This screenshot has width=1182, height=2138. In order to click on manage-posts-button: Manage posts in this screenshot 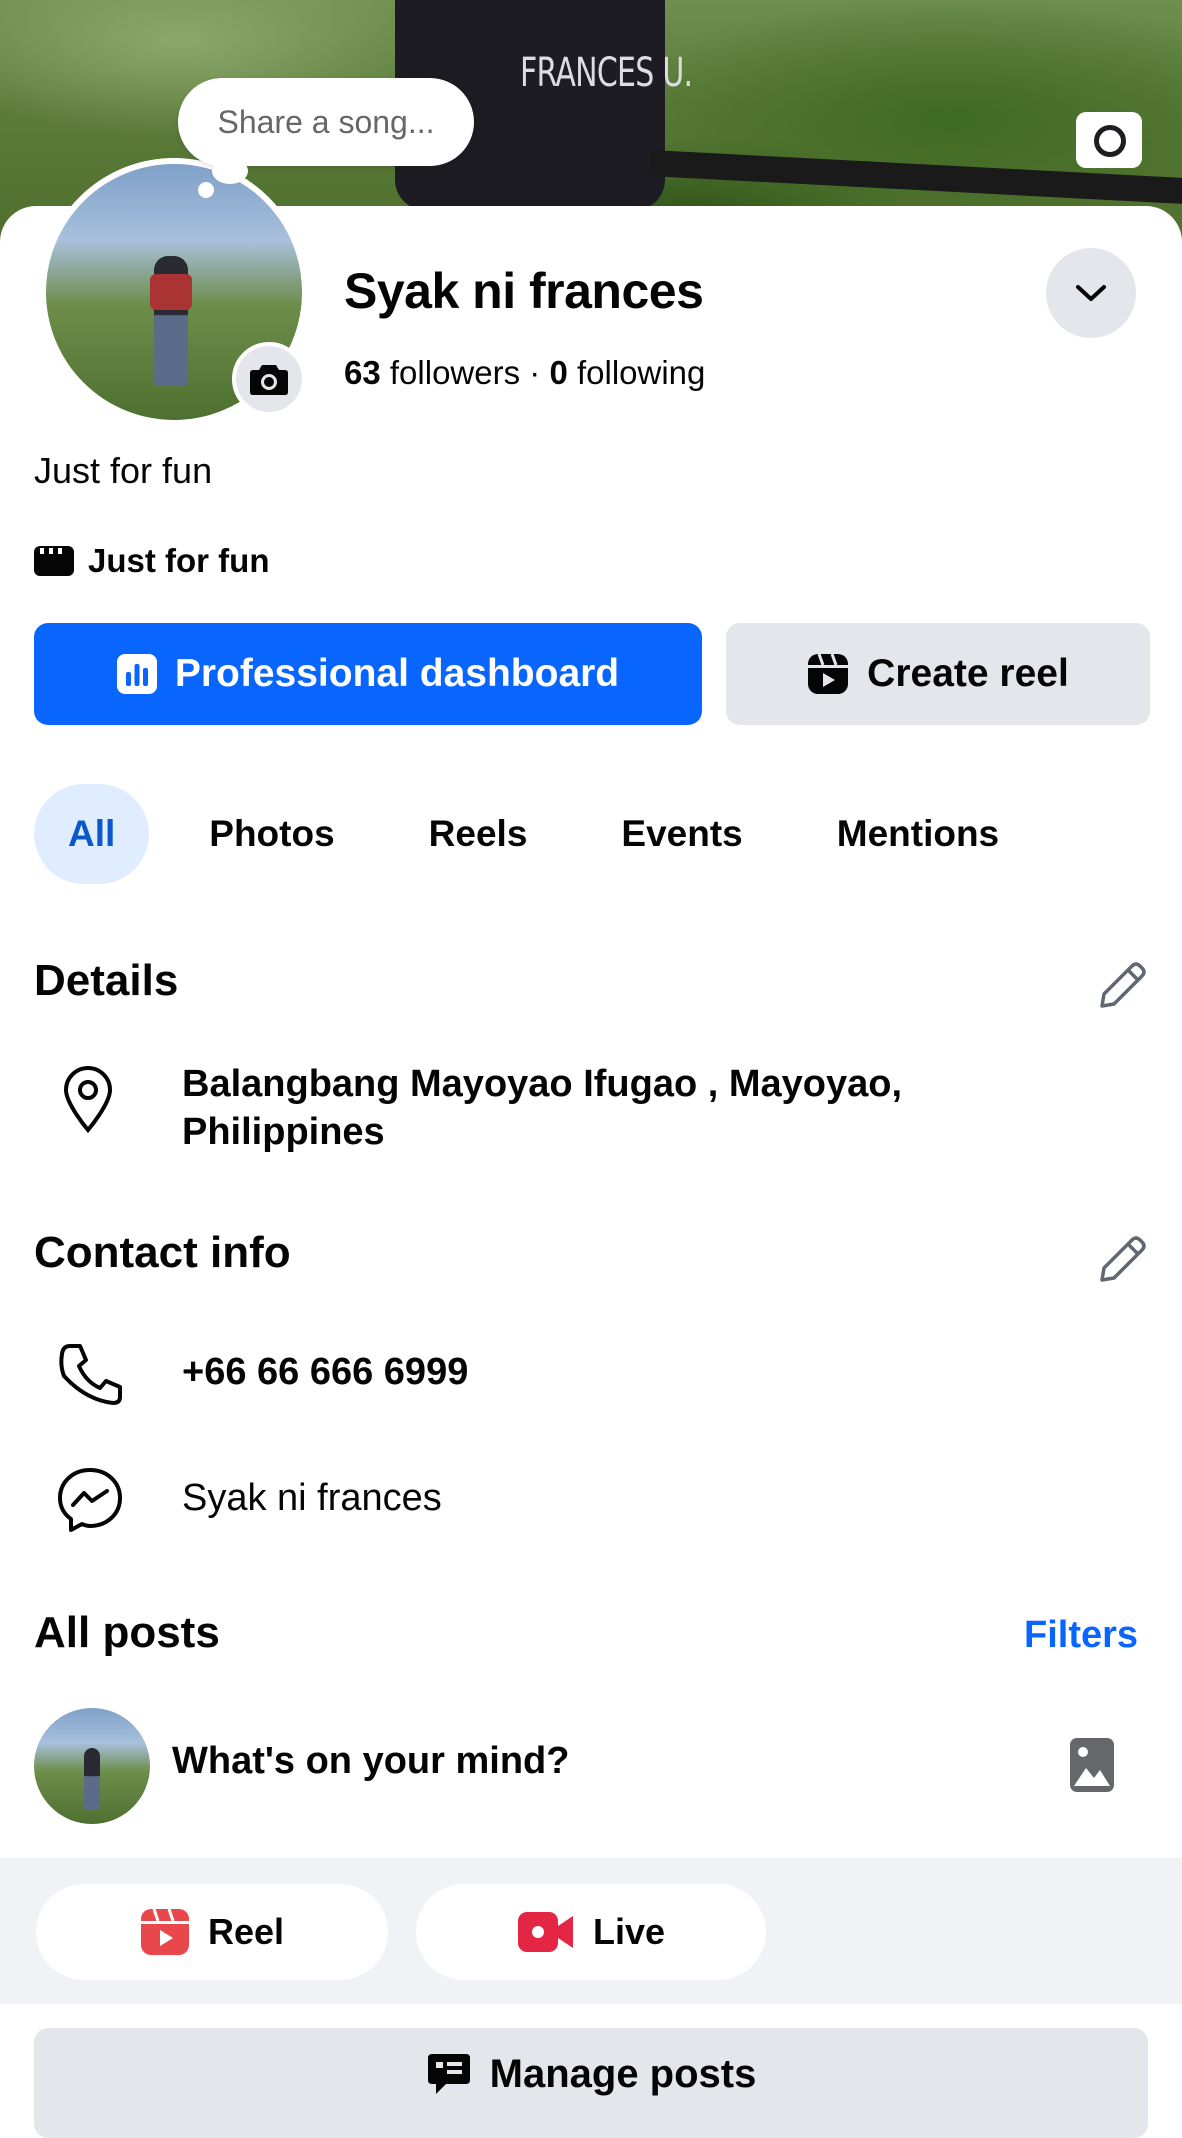, I will do `click(591, 2083)`.